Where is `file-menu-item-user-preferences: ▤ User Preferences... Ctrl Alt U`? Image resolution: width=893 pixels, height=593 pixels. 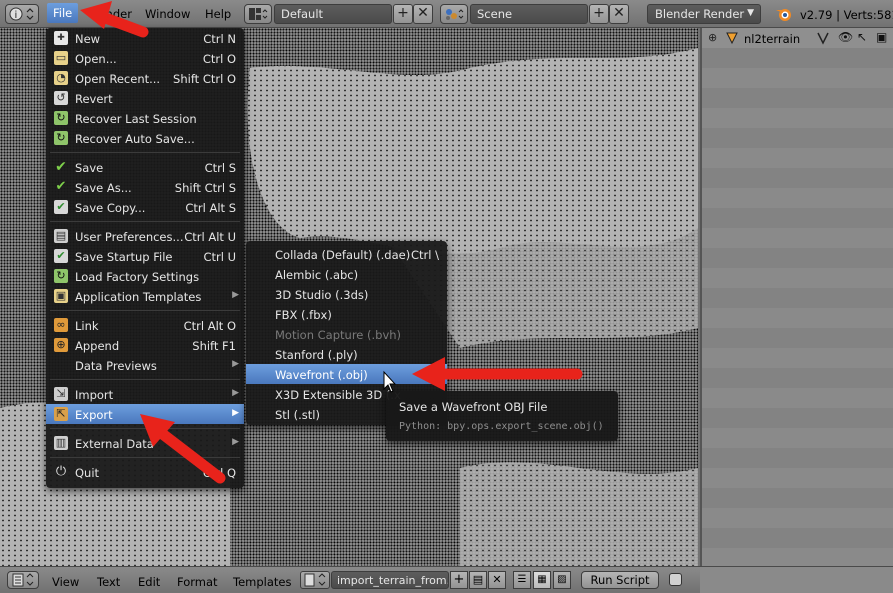 file-menu-item-user-preferences: ▤ User Preferences... Ctrl Alt U is located at coordinates (145, 236).